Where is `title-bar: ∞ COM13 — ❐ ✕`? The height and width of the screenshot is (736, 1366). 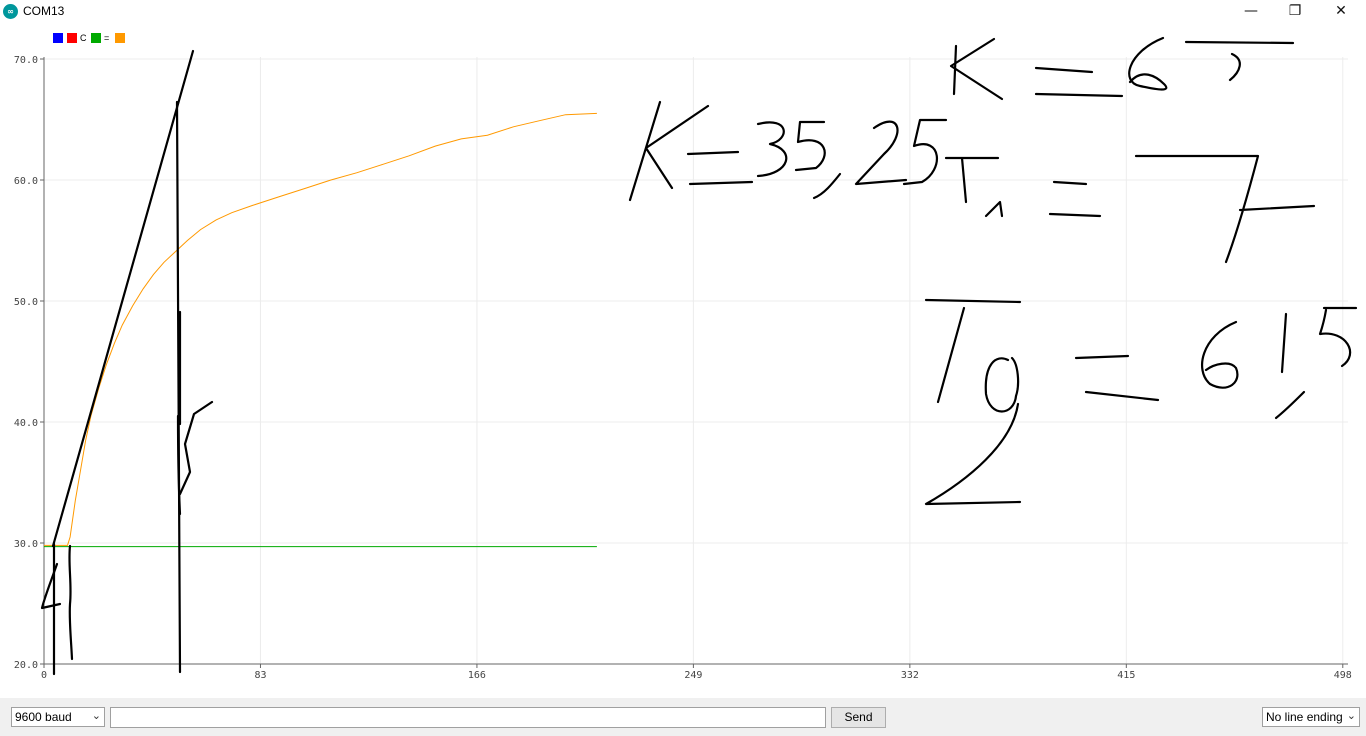 title-bar: ∞ COM13 — ❐ ✕ is located at coordinates (683, 12).